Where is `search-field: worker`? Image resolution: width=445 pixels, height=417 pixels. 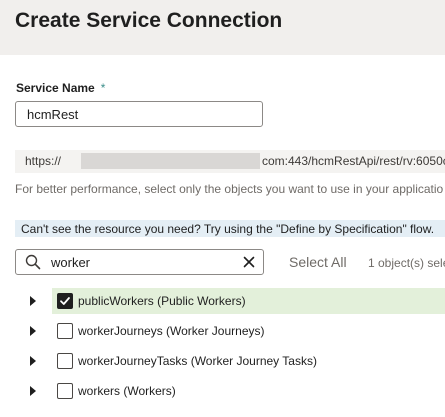 search-field: worker is located at coordinates (139, 262).